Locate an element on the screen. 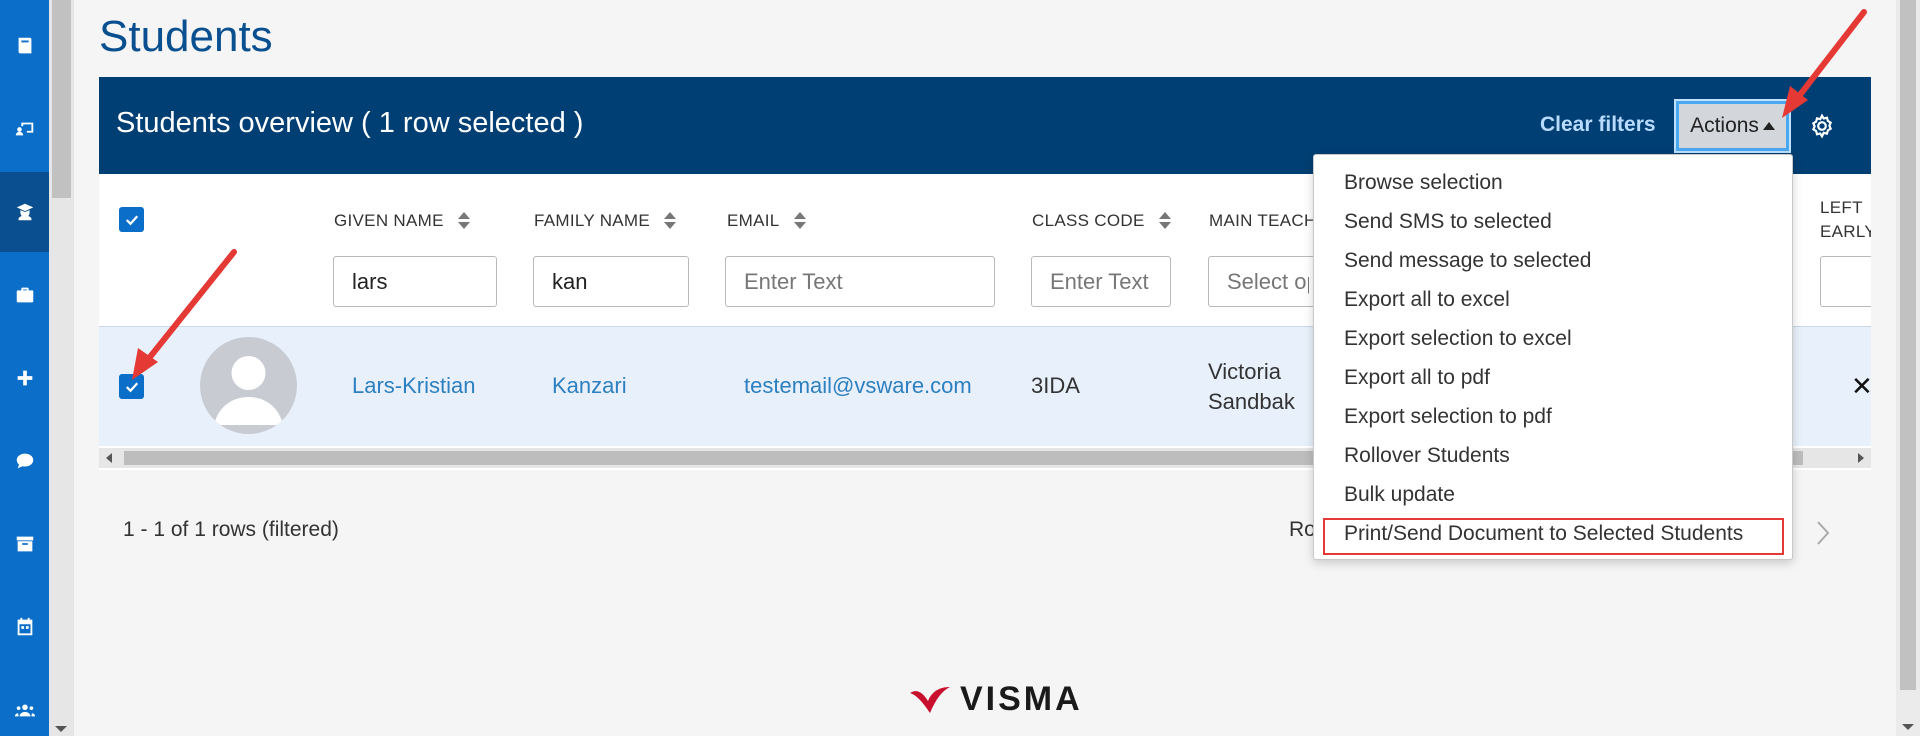 This screenshot has width=1920, height=736. left-nav is located at coordinates (24, 368).